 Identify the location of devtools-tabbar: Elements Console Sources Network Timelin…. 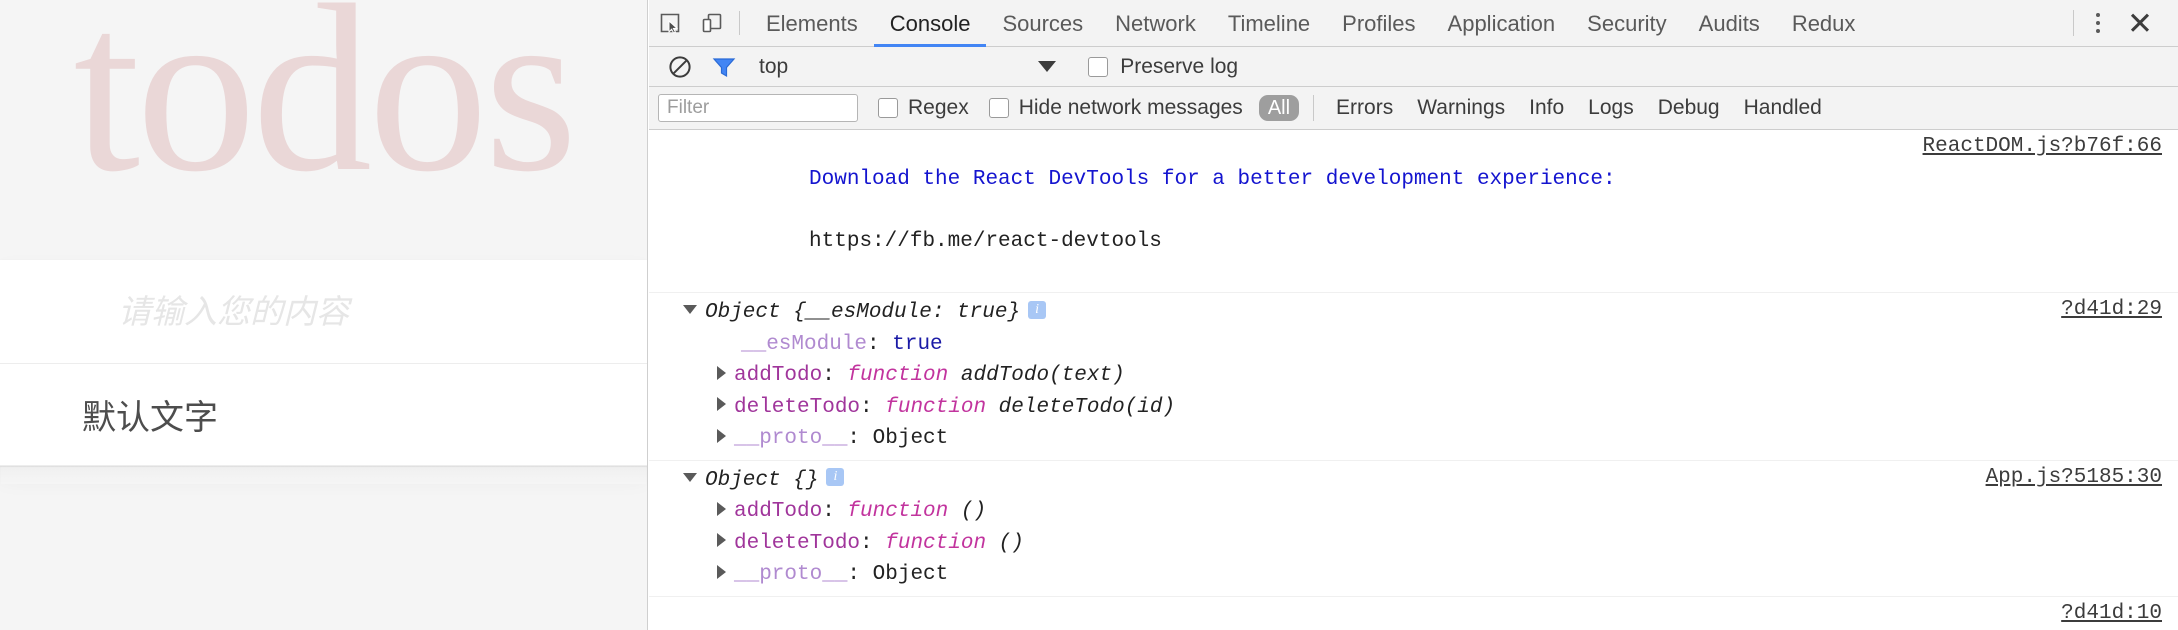
(1413, 23).